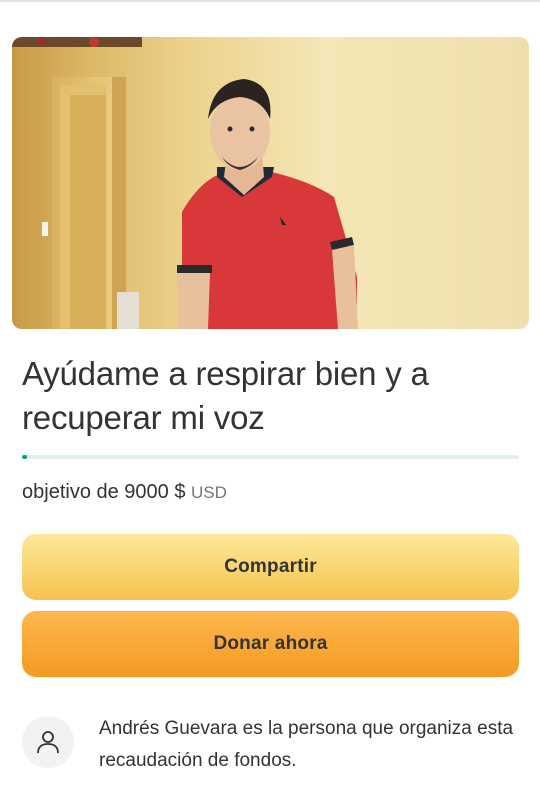 The height and width of the screenshot is (804, 540). I want to click on goal-amount: objetivo de 9000 $ USD, so click(124, 492).